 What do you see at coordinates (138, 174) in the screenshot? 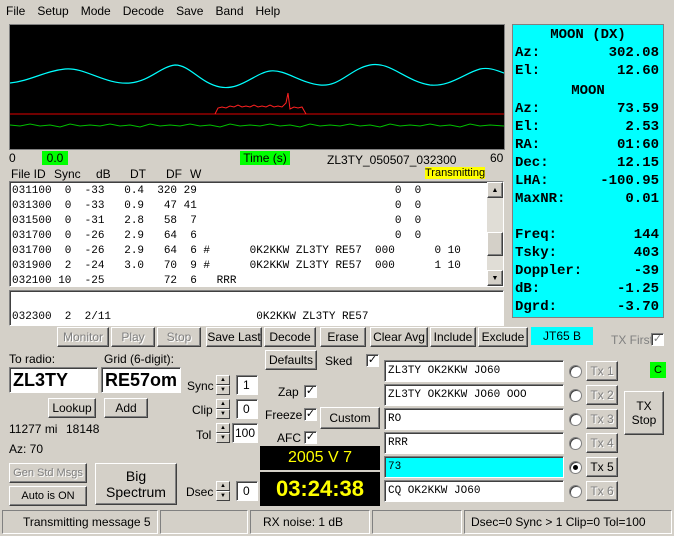
I see `col-dt: DT` at bounding box center [138, 174].